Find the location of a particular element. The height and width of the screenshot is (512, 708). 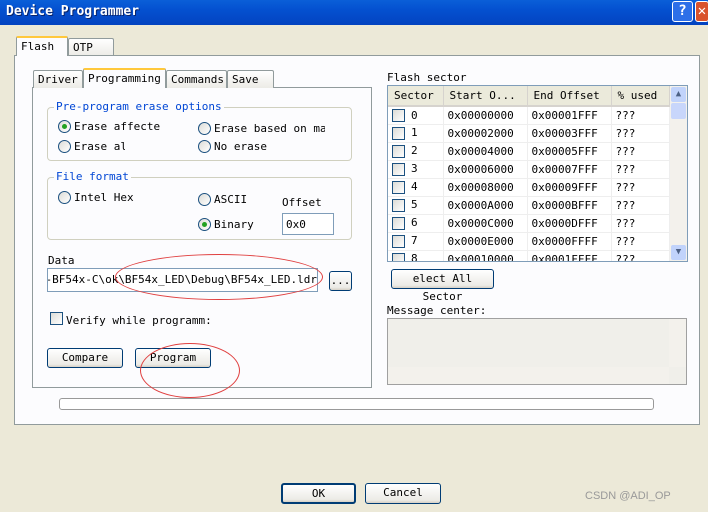

table-row: 3 0x00006000 0x00007FFF??? is located at coordinates (529, 169).